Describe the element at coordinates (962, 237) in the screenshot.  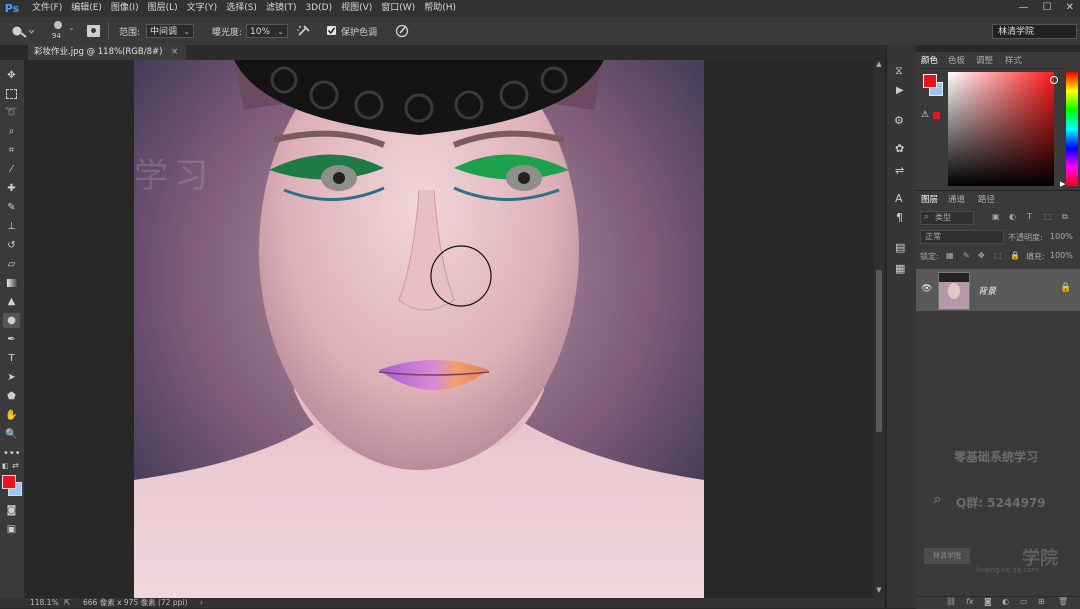
I see `blend-mode-select: 正常` at that location.